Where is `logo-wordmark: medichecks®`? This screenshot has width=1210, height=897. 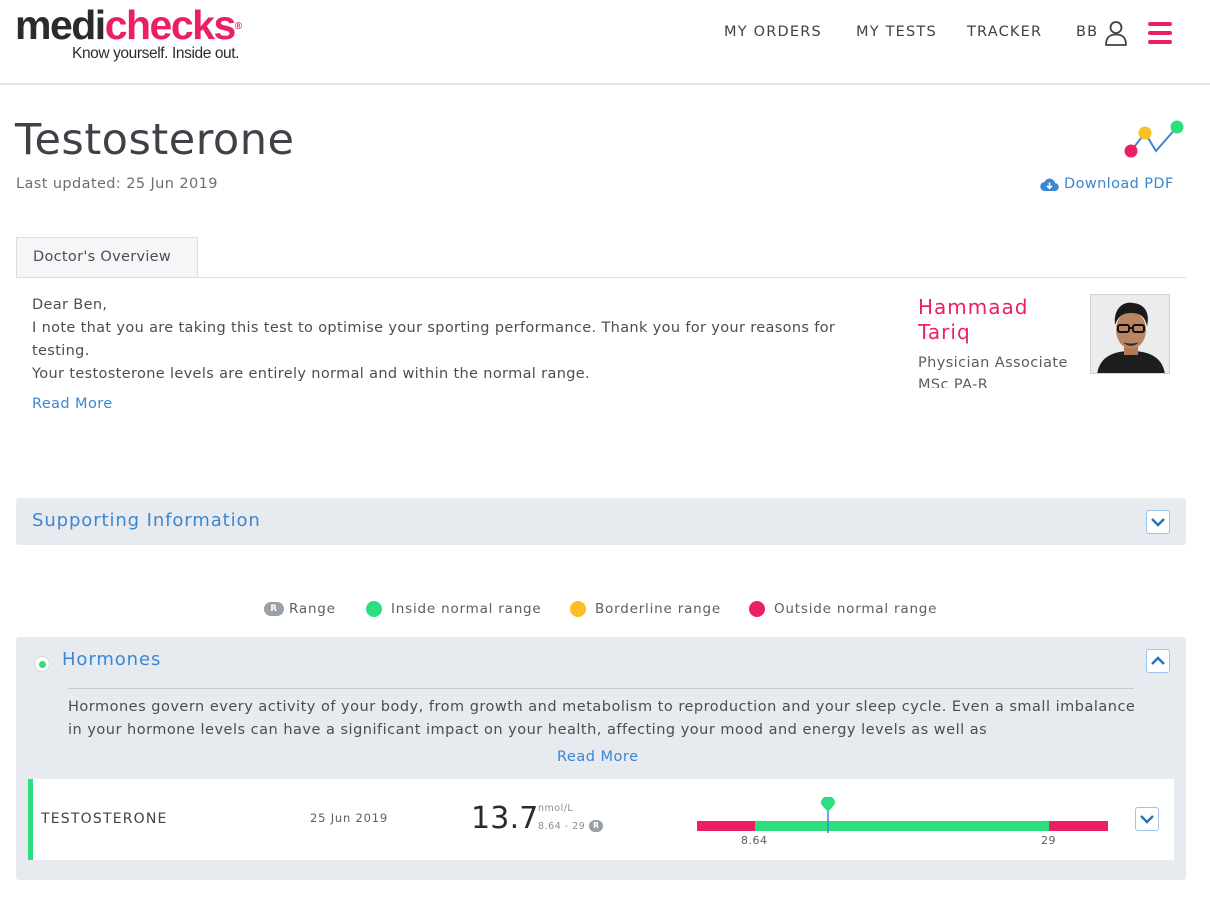
logo-wordmark: medichecks® is located at coordinates (128, 25).